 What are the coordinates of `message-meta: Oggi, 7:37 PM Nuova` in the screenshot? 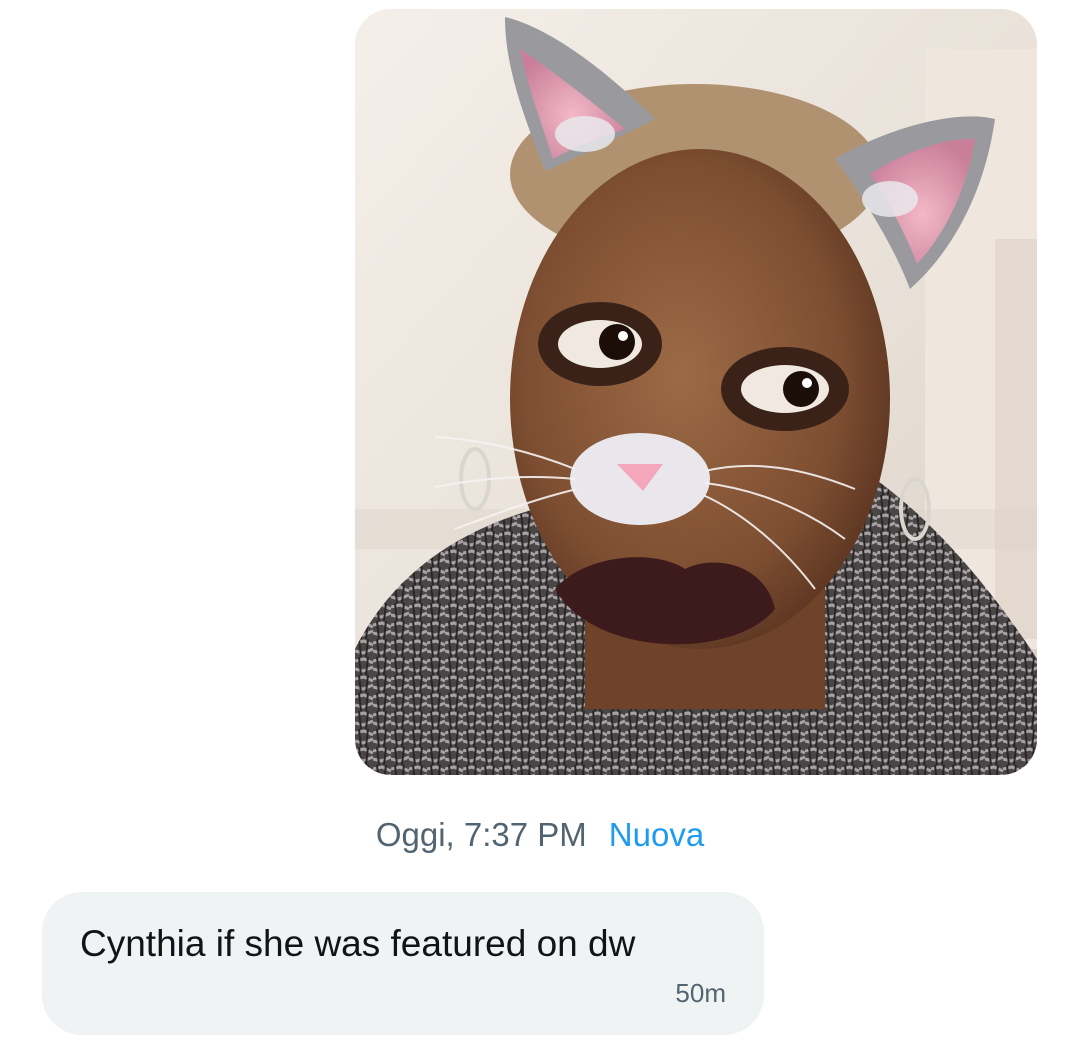 It's located at (540, 835).